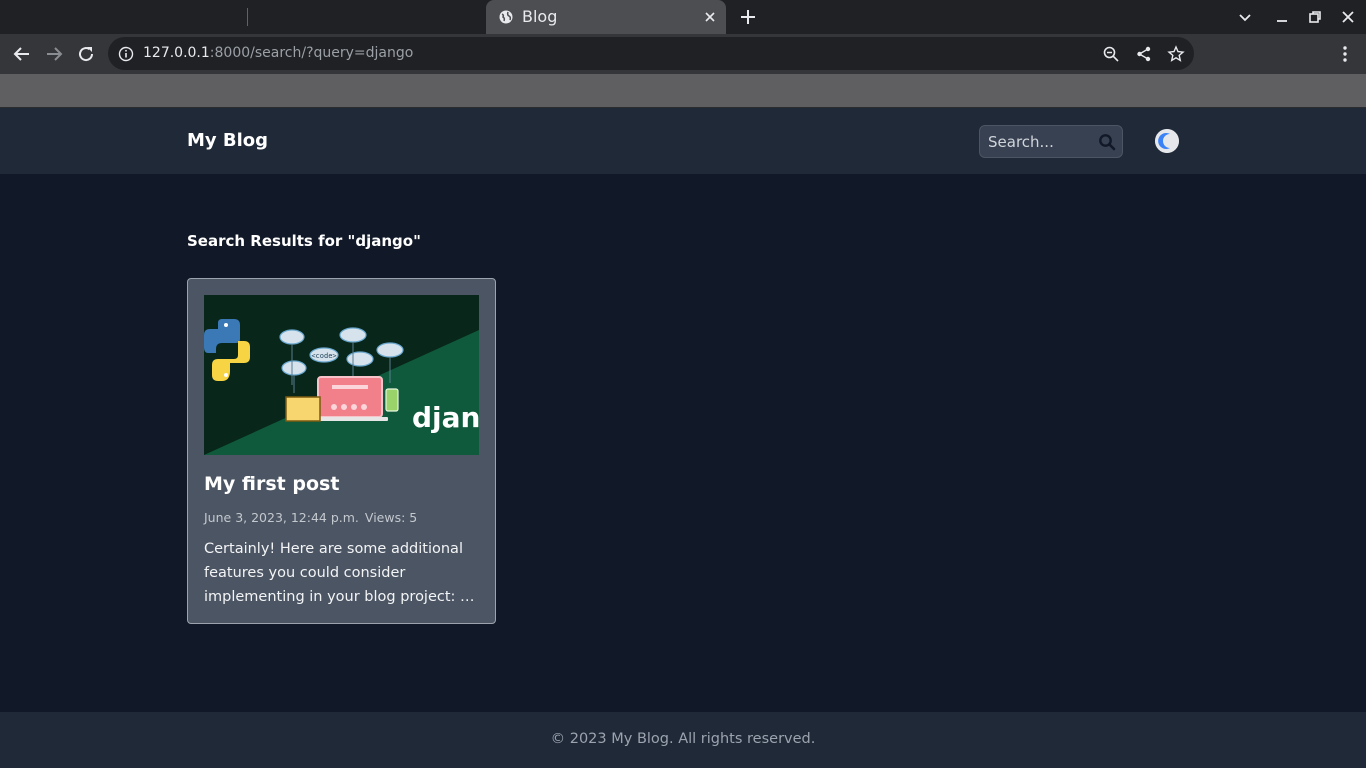 This screenshot has height=768, width=1366. Describe the element at coordinates (540, 16) in the screenshot. I see `tab-title: Blog` at that location.